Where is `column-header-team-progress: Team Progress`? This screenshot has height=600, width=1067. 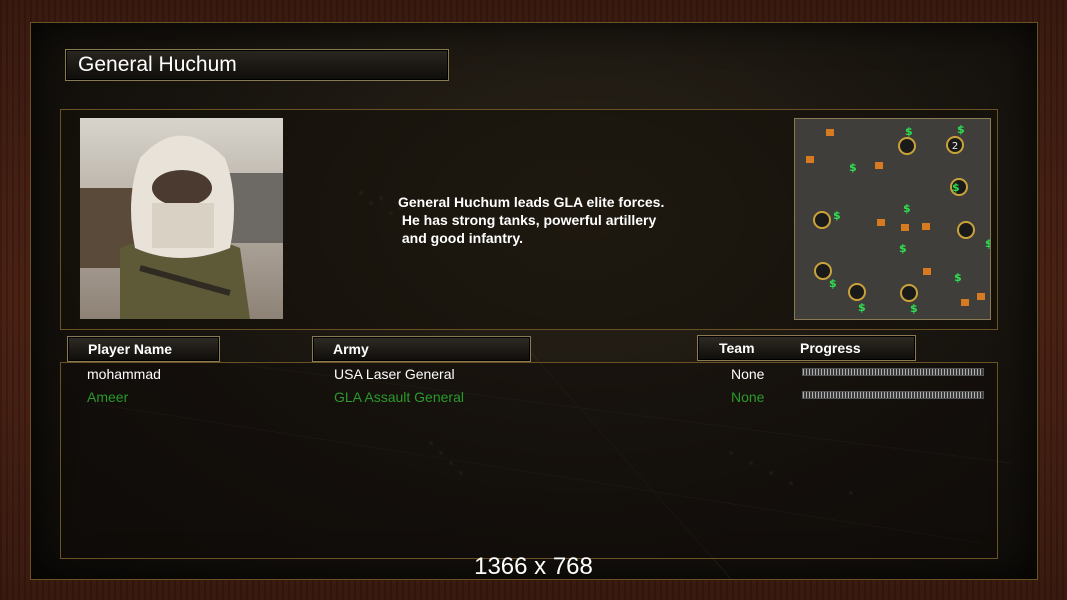 column-header-team-progress: Team Progress is located at coordinates (806, 348).